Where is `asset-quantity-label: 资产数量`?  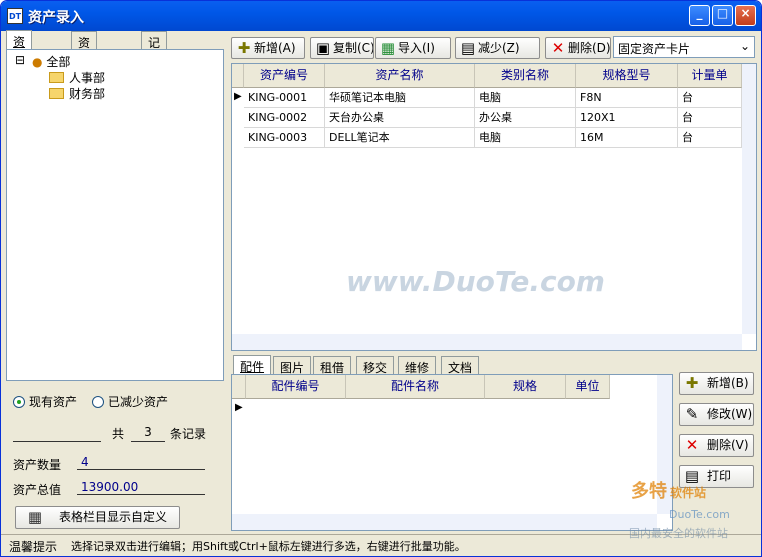
asset-quantity-label: 资产数量 is located at coordinates (37, 465).